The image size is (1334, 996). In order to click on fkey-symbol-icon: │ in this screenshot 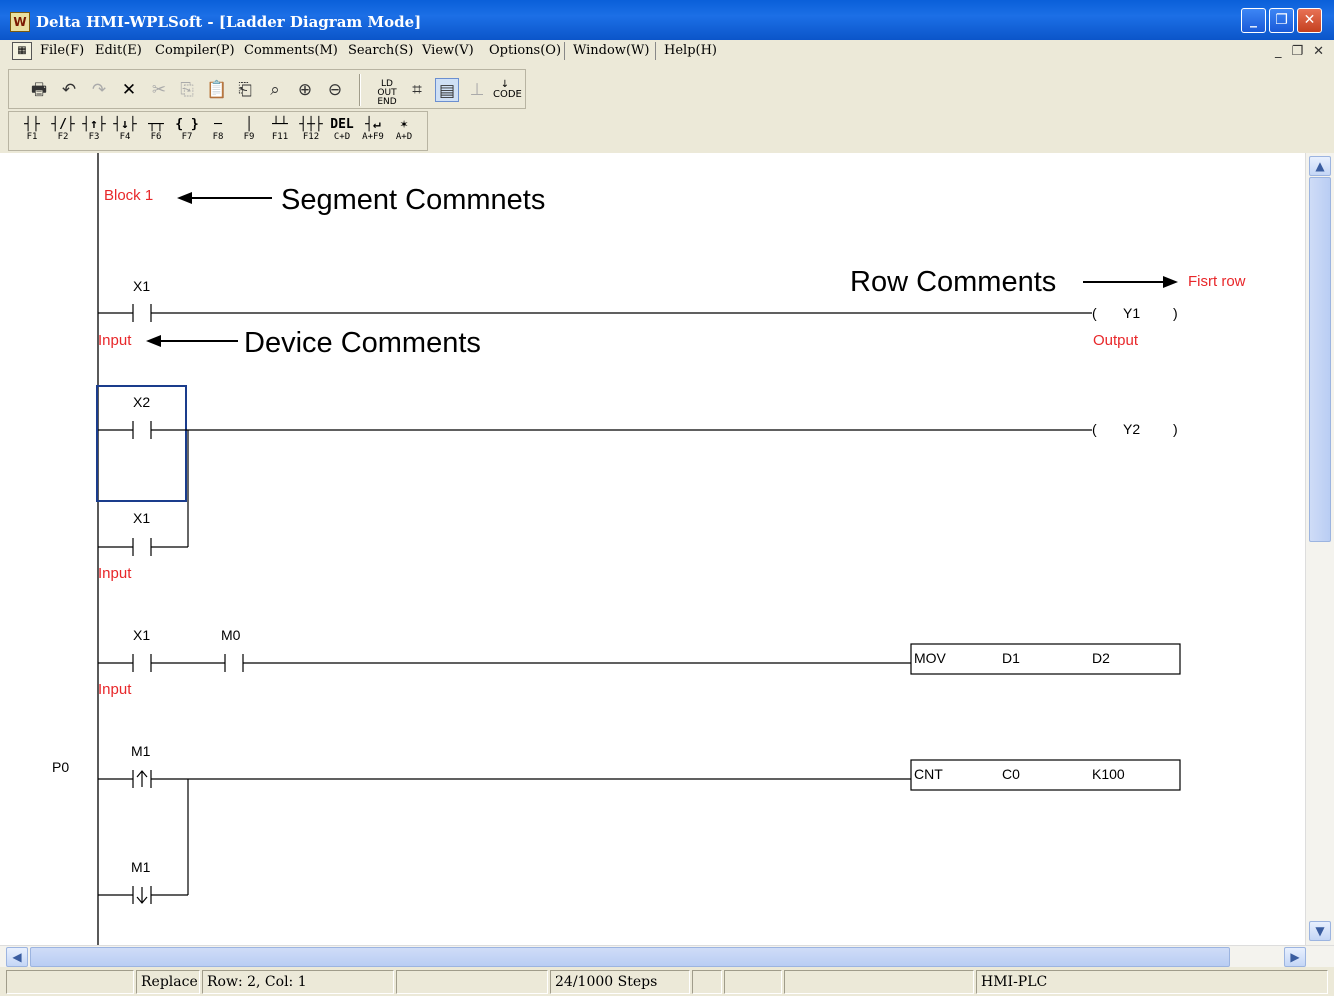, I will do `click(249, 124)`.